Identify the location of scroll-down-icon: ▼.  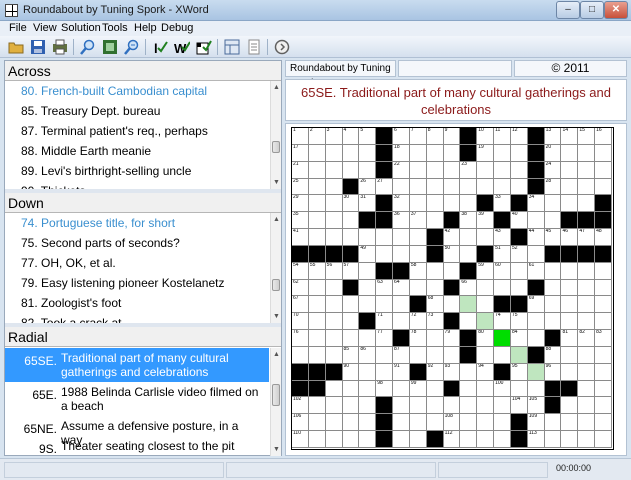
(276, 182).